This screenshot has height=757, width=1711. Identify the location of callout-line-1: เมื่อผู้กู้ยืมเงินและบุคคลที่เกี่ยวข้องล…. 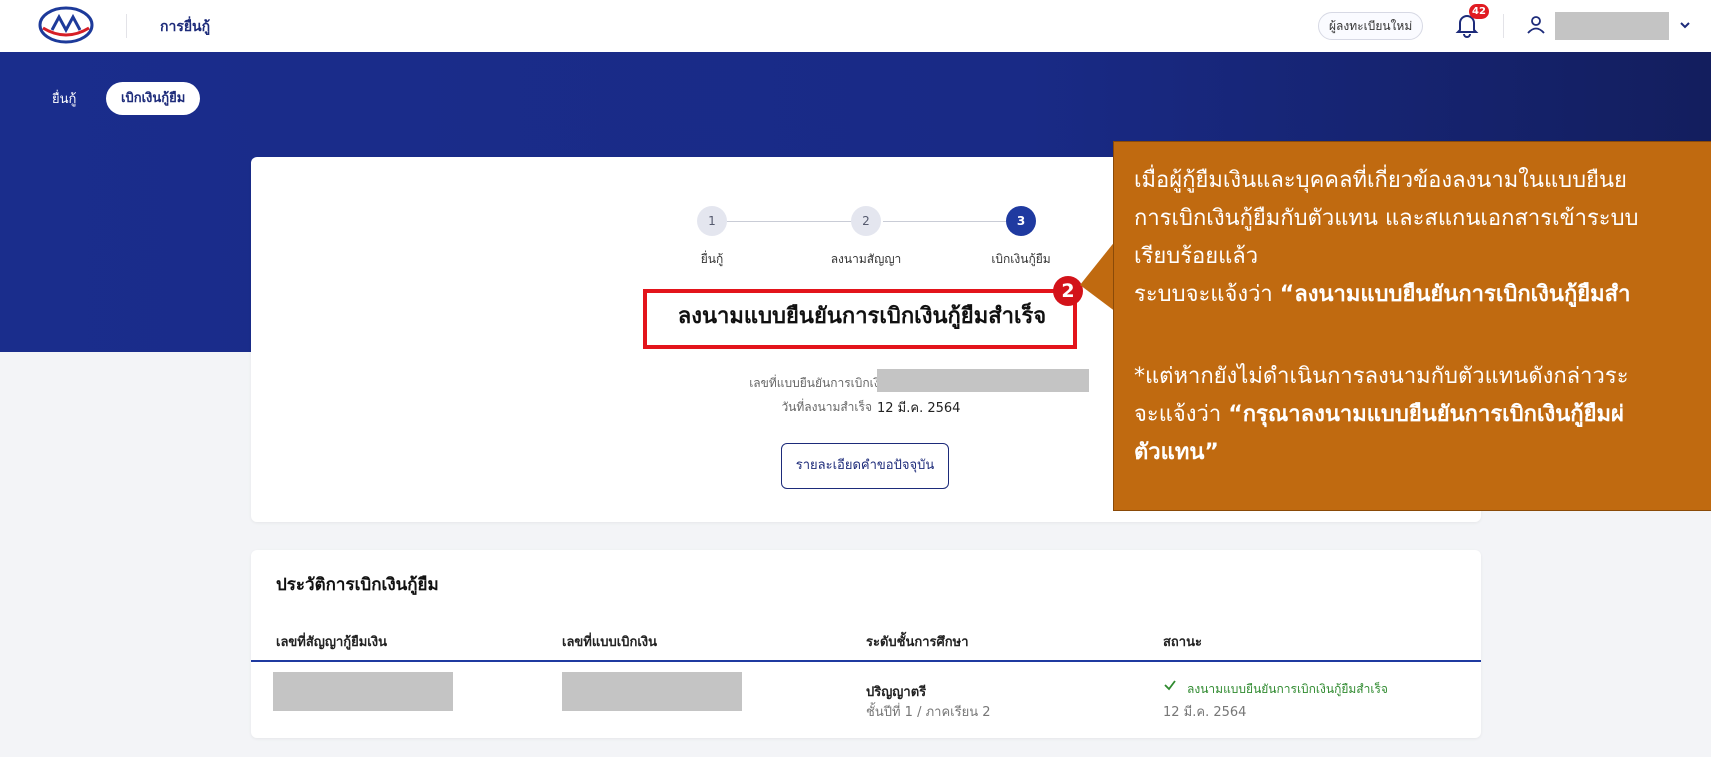
(1380, 180).